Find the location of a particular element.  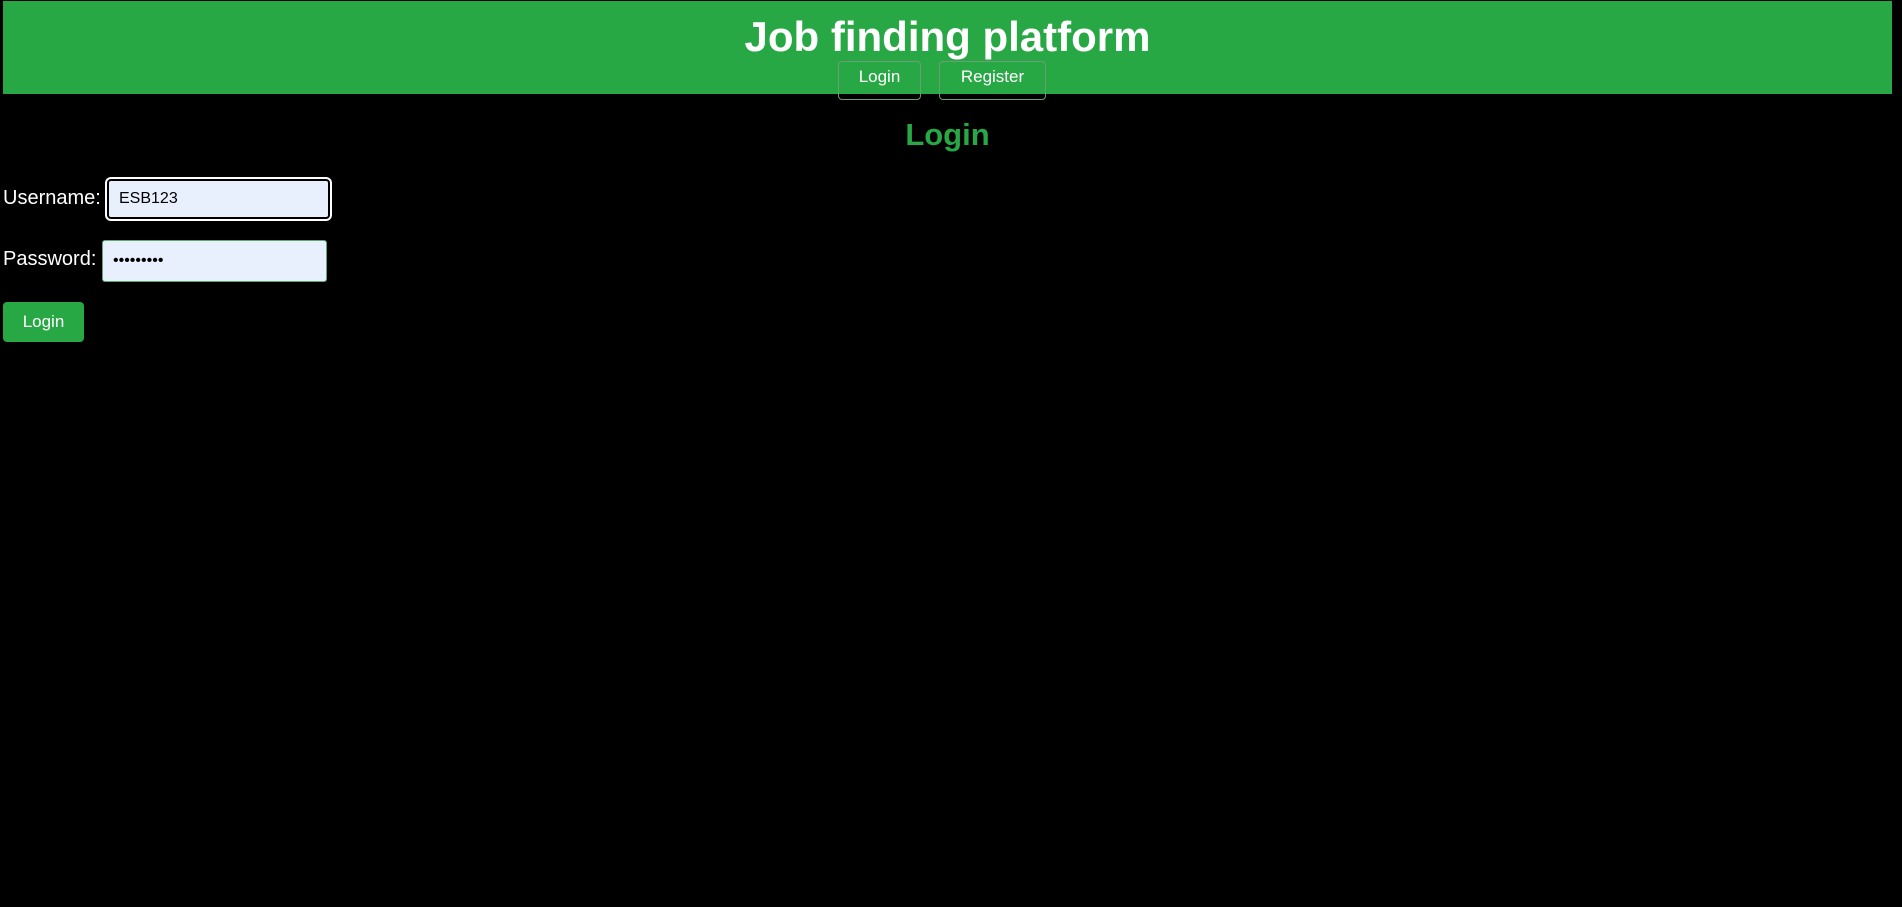

username-input is located at coordinates (218, 199).